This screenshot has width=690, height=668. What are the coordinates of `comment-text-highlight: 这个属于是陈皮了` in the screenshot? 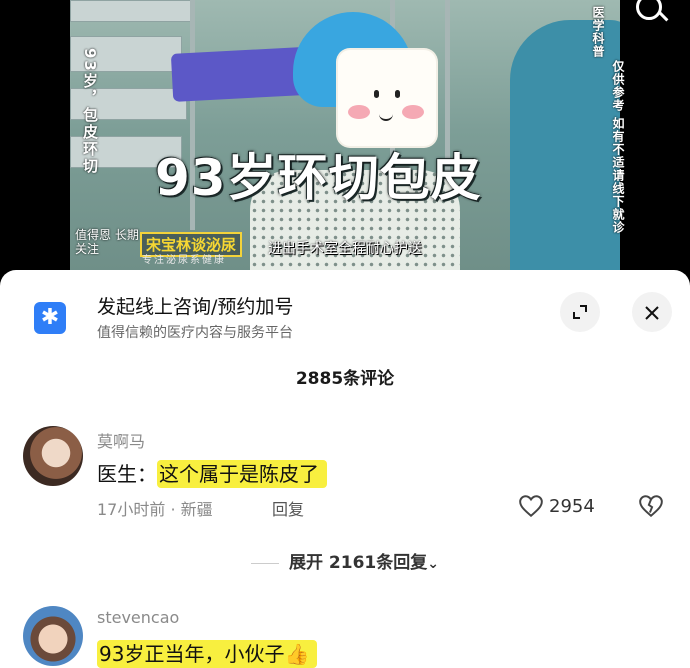 It's located at (242, 474).